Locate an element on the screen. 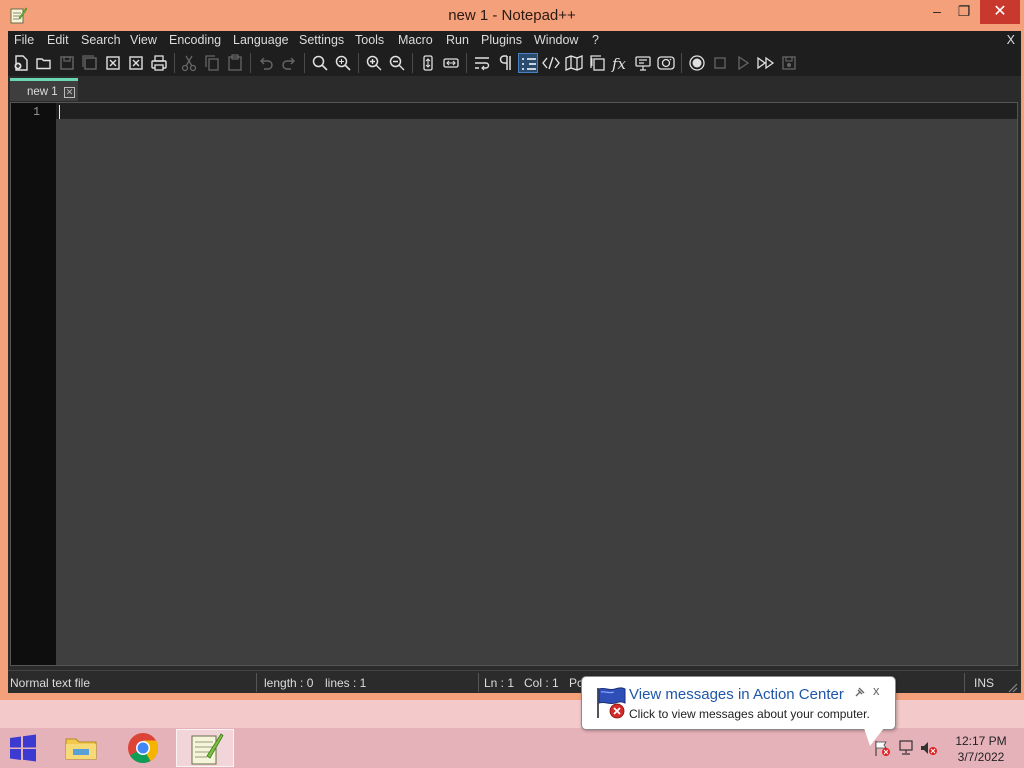  menu-encoding: Encoding is located at coordinates (195, 40).